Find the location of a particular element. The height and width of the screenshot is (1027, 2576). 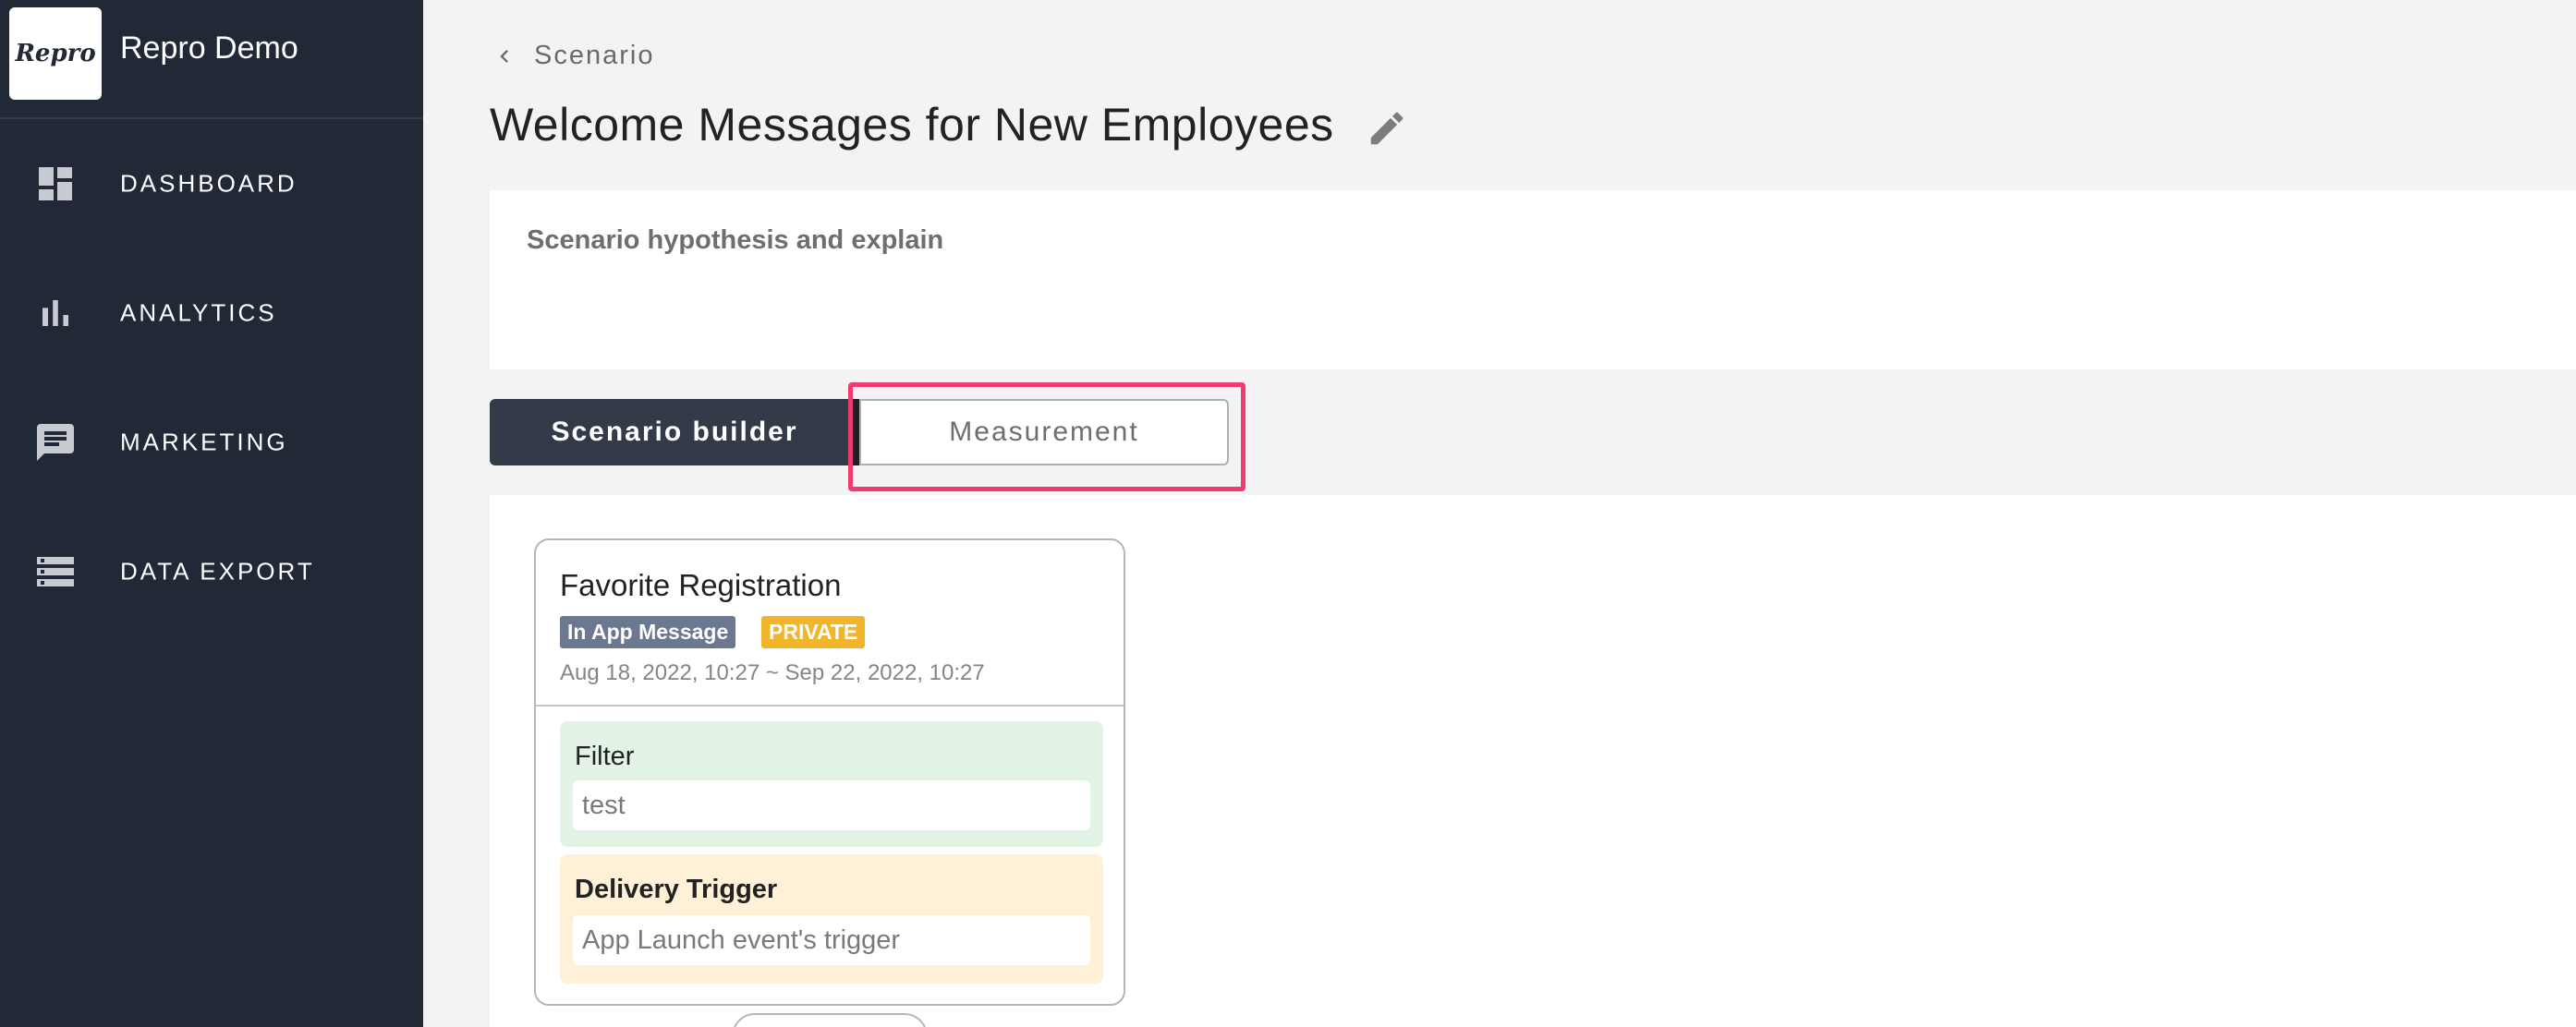

breadcrumb: Scenario is located at coordinates (573, 56).